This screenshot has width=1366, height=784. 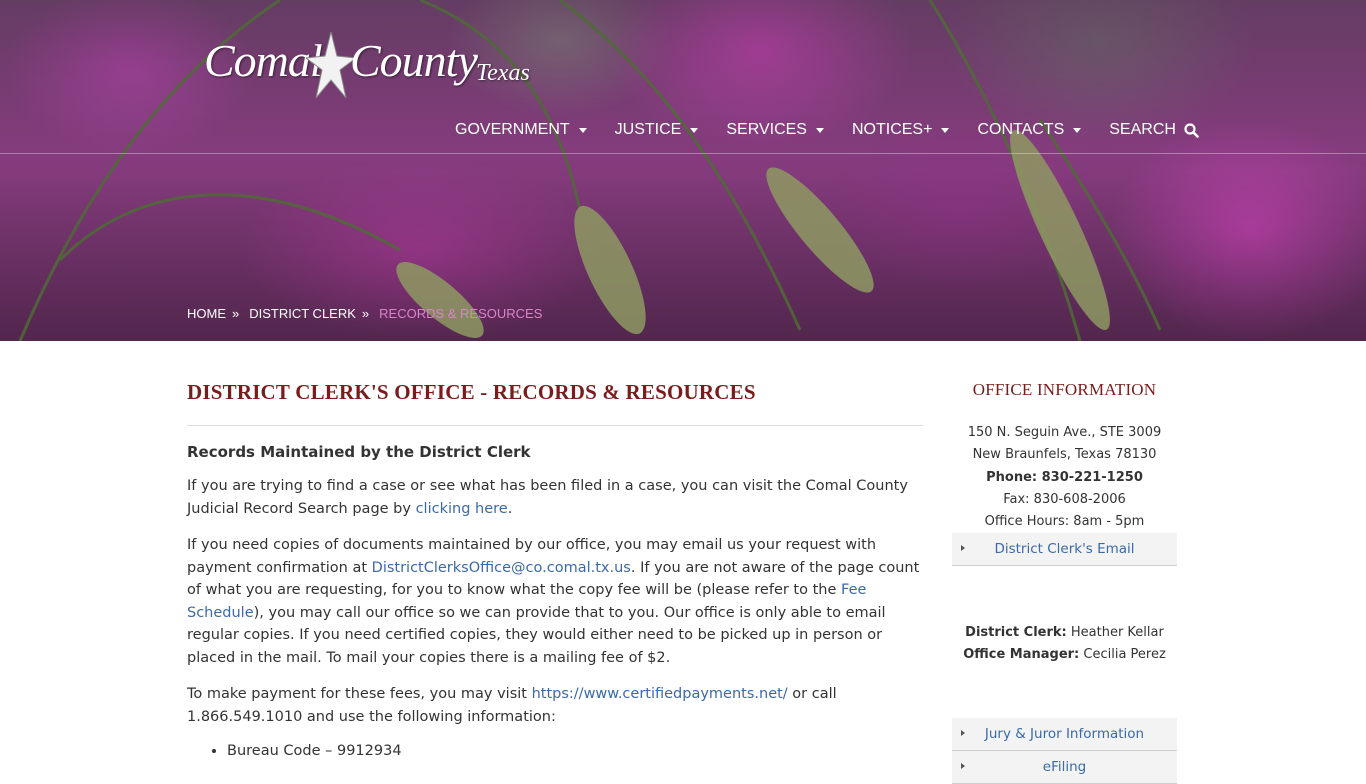 I want to click on nav-label: CONTACTS, so click(x=1021, y=129).